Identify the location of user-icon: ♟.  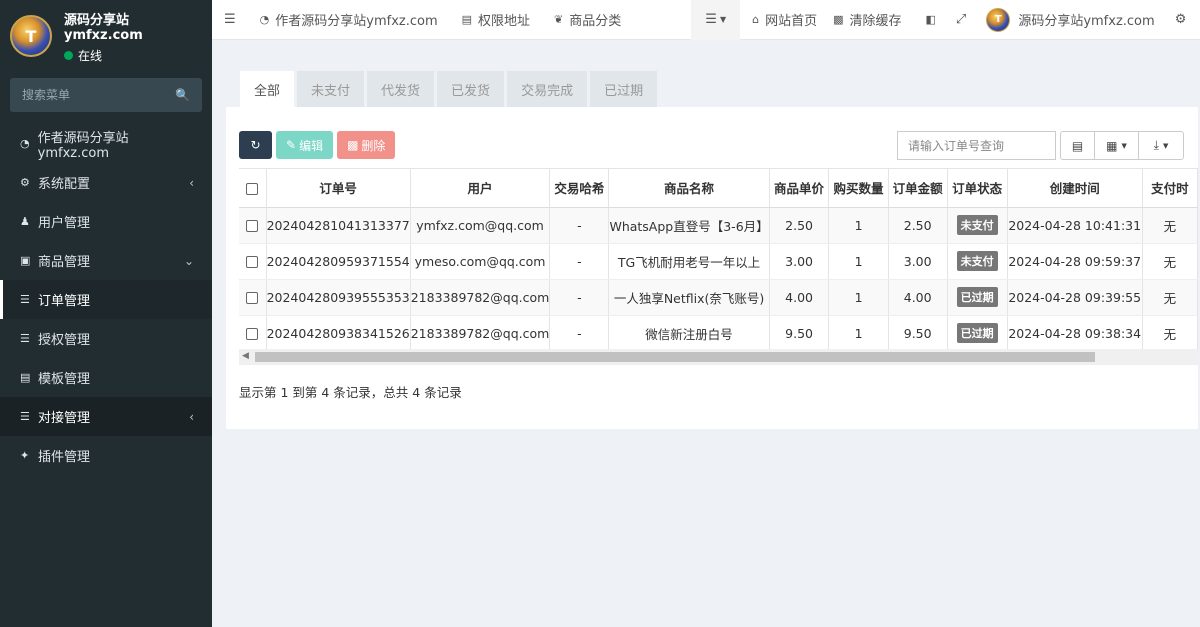
(25, 221).